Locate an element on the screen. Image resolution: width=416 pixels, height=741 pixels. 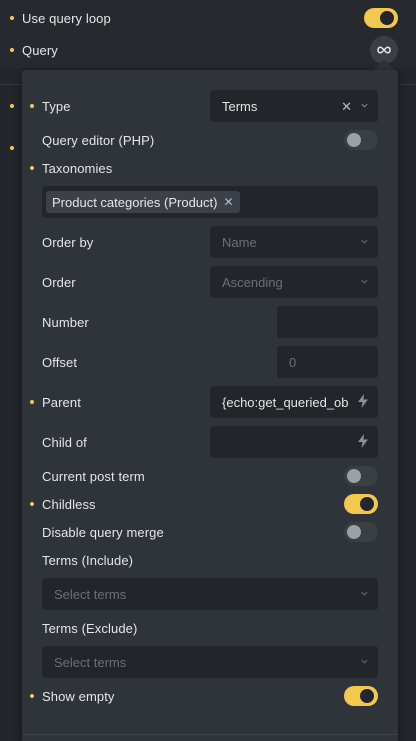
disable-query-merge-label: Disable query merge is located at coordinates (103, 532).